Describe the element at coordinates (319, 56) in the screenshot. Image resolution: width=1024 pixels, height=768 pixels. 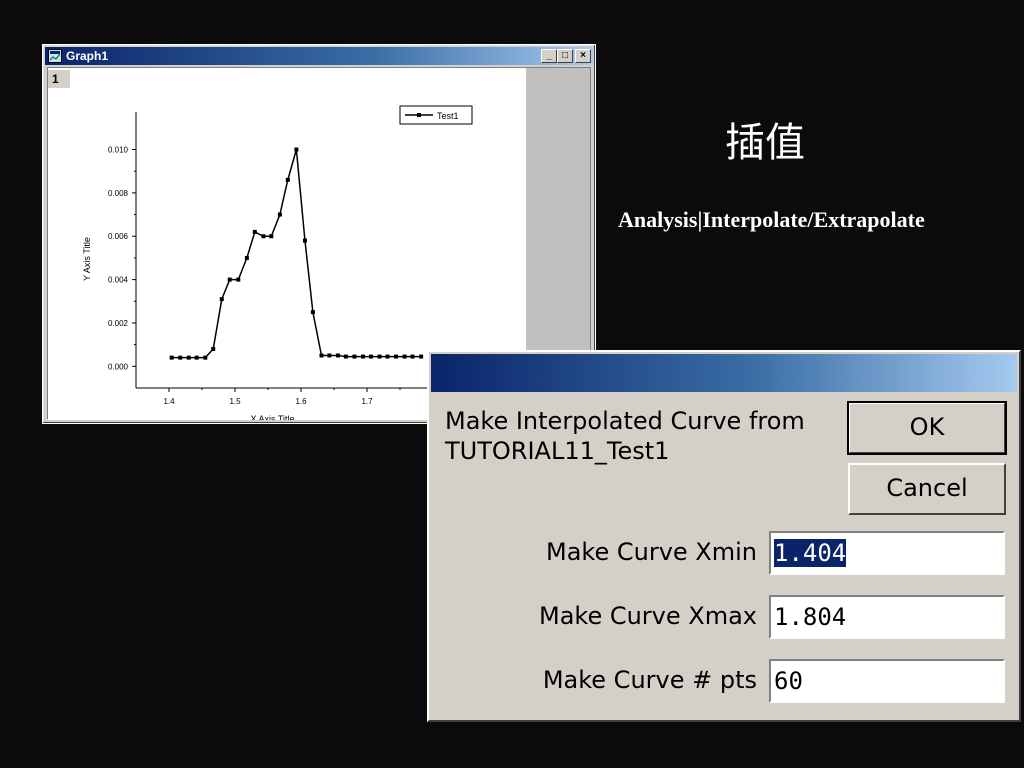
I see `graph-titlebar: Graph1 _ □ ×` at that location.